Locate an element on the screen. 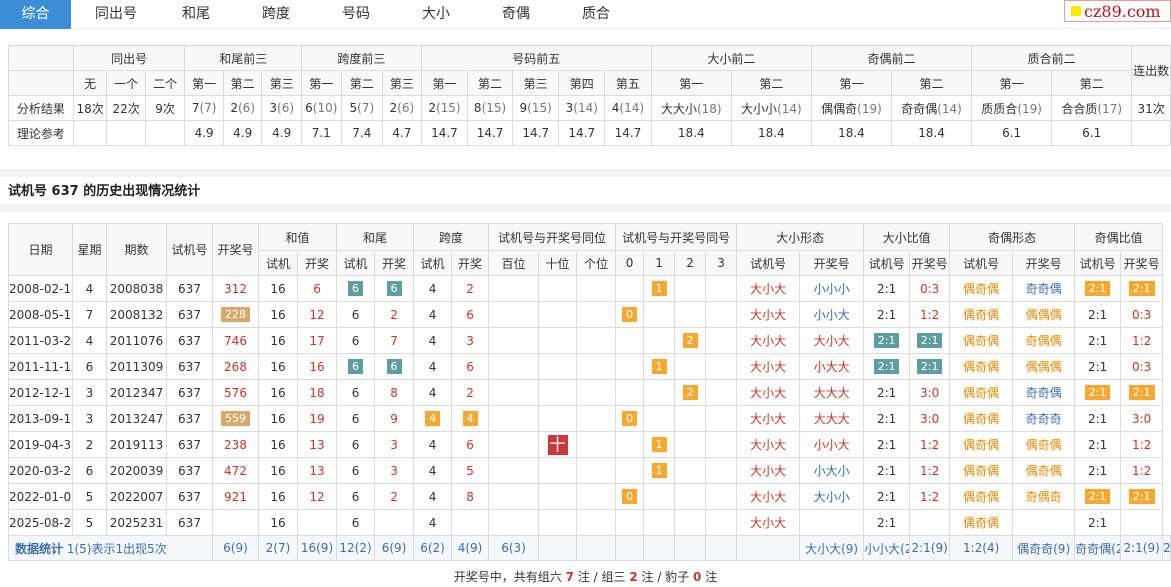 This screenshot has width=1171, height=587. summary-suffix: 注 is located at coordinates (711, 577).